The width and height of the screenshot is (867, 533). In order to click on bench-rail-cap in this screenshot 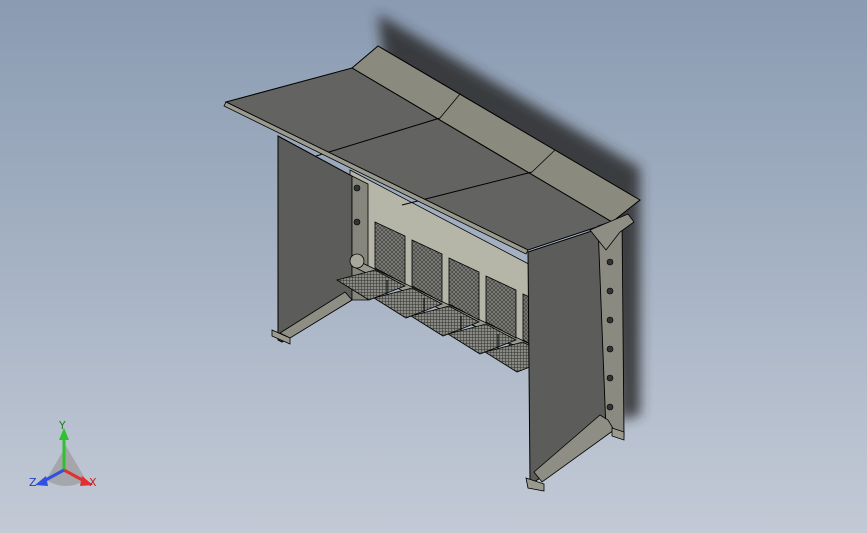, I will do `click(357, 261)`.